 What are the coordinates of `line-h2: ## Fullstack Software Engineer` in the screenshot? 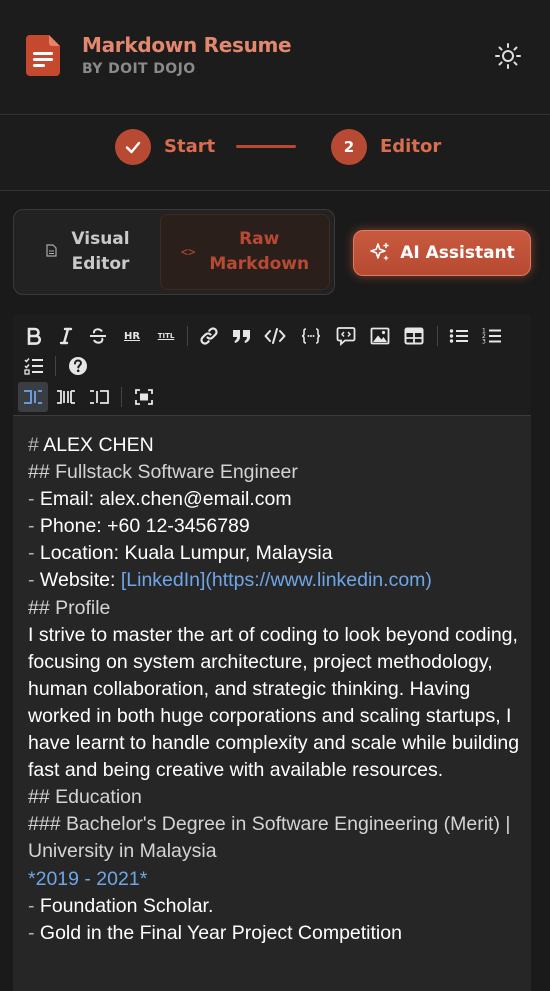 It's located at (275, 472).